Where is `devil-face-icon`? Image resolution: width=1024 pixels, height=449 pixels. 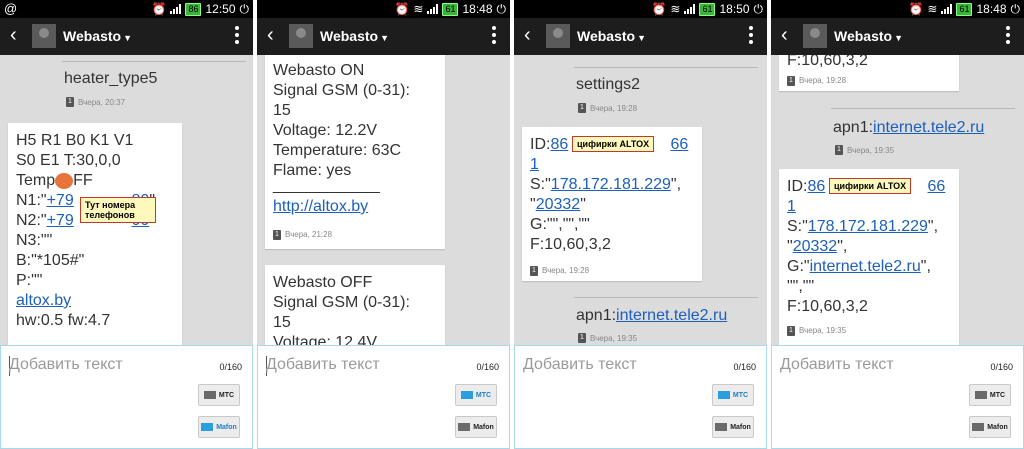 devil-face-icon is located at coordinates (64, 180).